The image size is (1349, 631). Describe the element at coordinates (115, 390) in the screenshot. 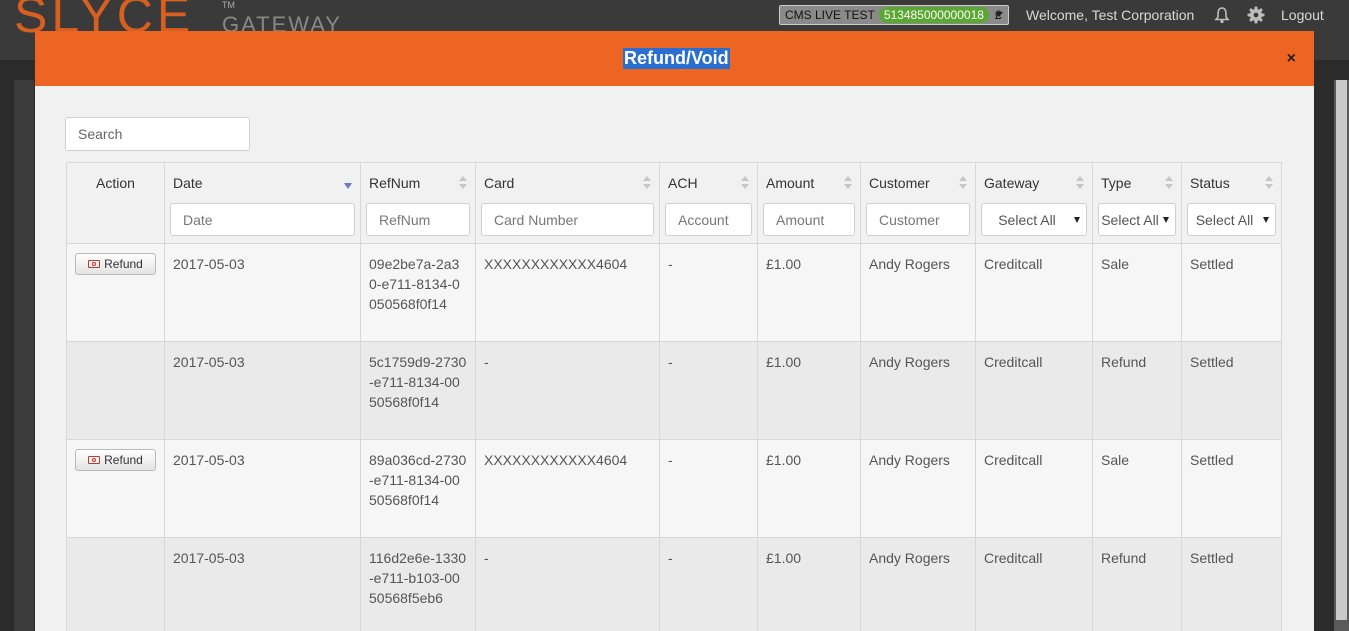

I see `action-cell` at that location.